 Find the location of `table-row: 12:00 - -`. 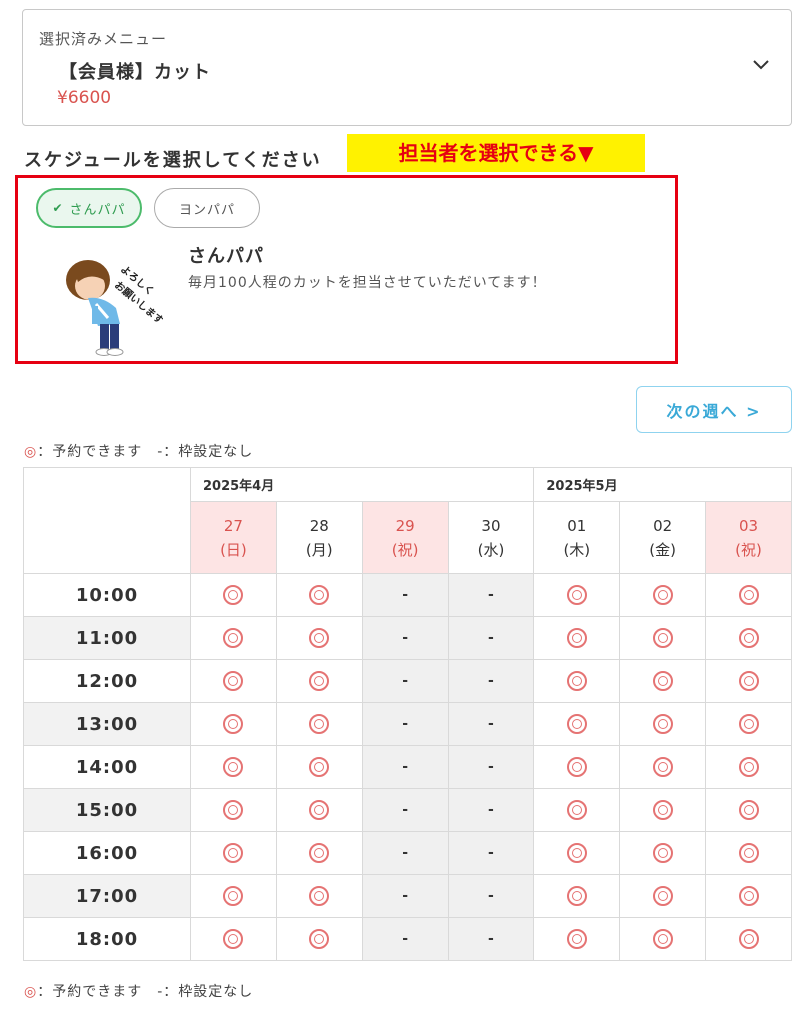

table-row: 12:00 - - is located at coordinates (407, 681).